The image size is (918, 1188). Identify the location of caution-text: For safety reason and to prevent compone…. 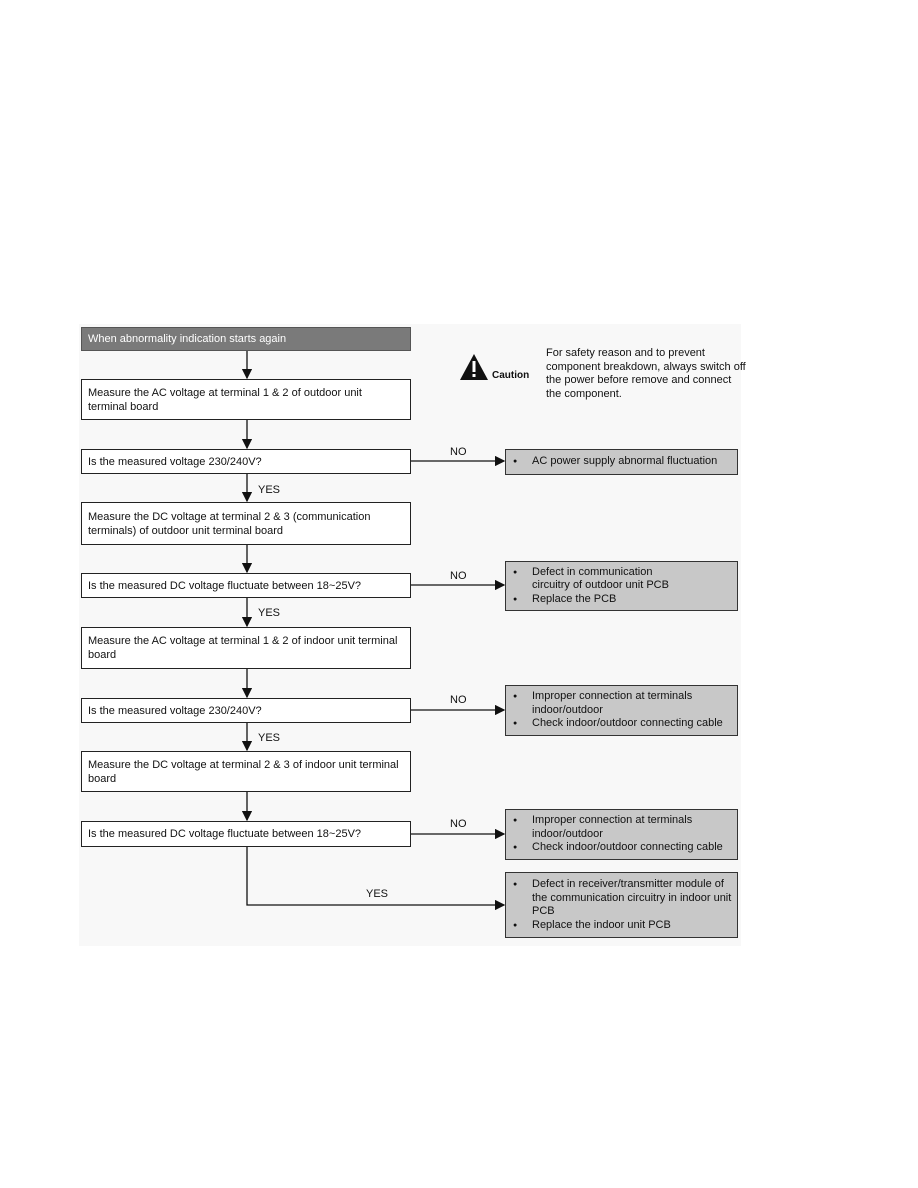
(646, 373).